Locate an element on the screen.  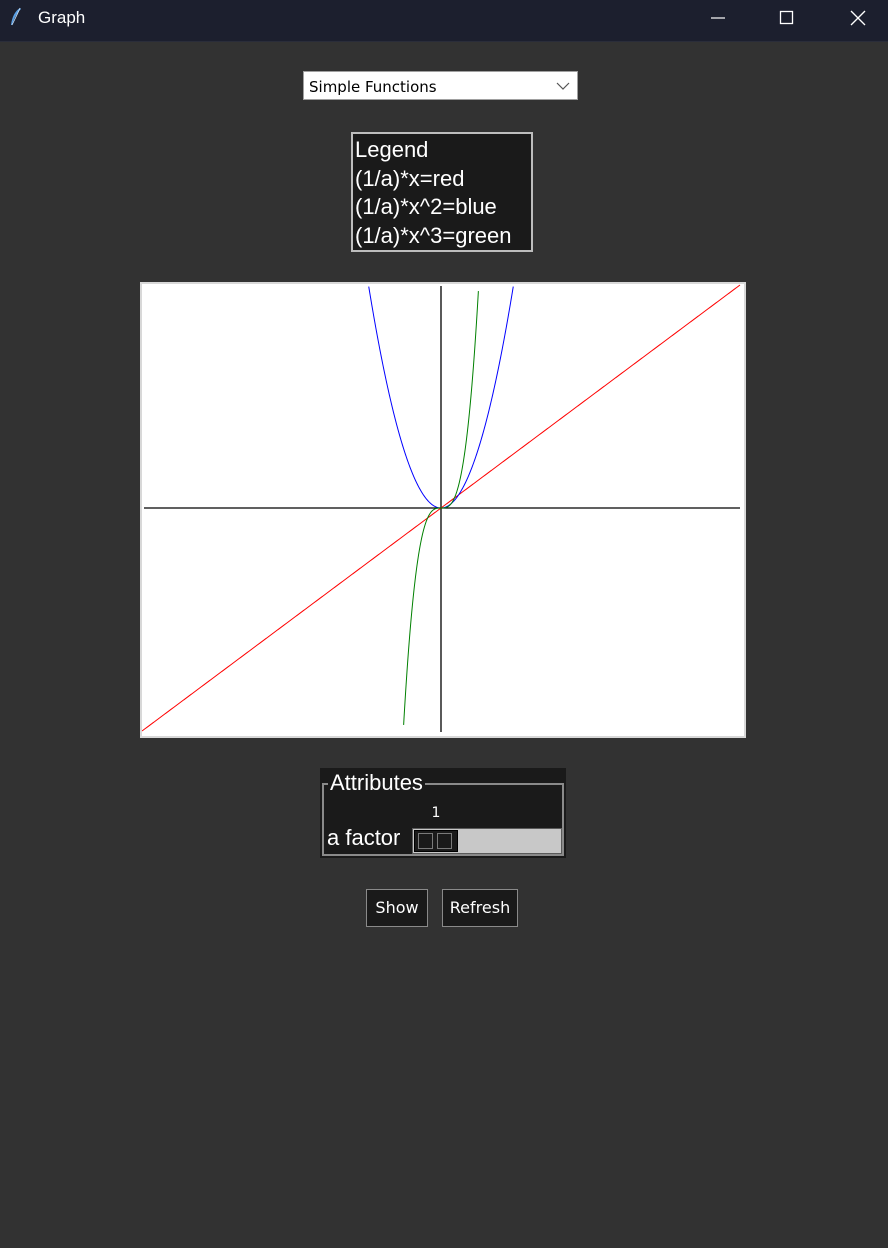
close-button is located at coordinates (858, 18).